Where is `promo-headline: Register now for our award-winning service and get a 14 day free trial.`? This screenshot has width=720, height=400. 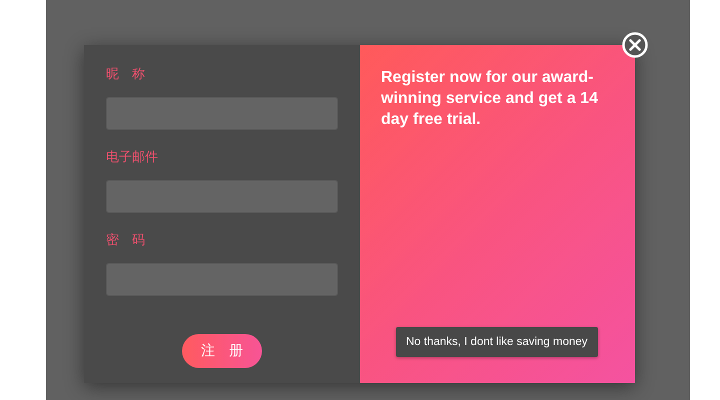
promo-headline: Register now for our award-winning service and get a 14 day free trial. is located at coordinates (490, 99).